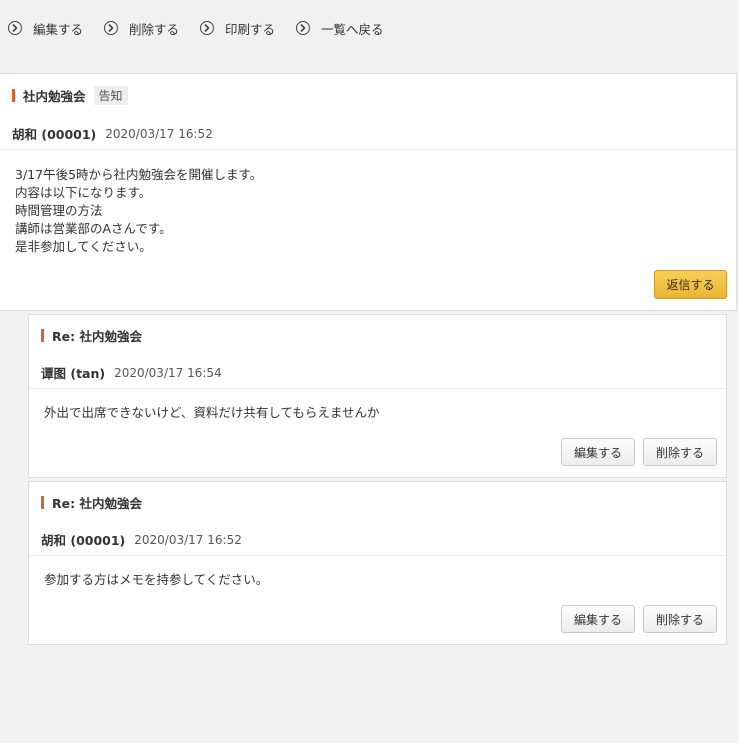  I want to click on post-author: 胡和 (00001), so click(54, 134).